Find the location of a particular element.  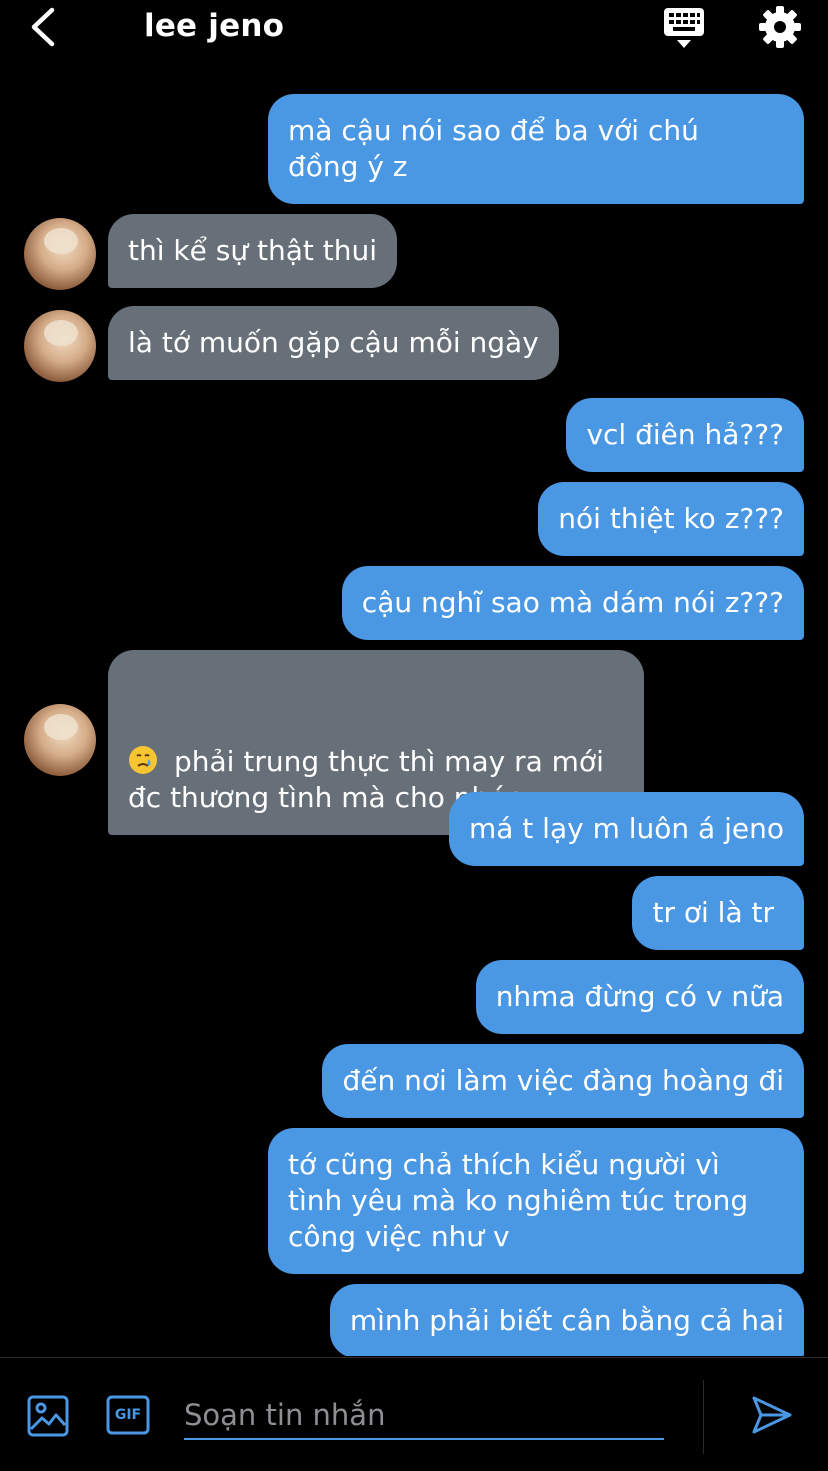

chevron-left-icon is located at coordinates (43, 27).